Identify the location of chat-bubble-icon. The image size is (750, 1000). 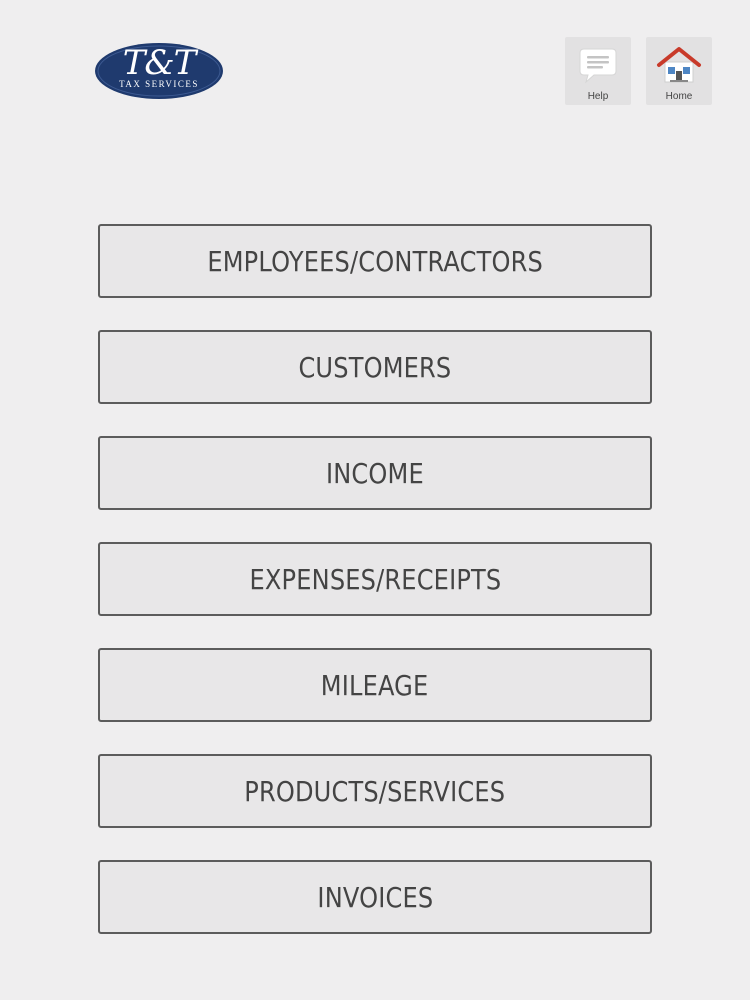
(598, 67).